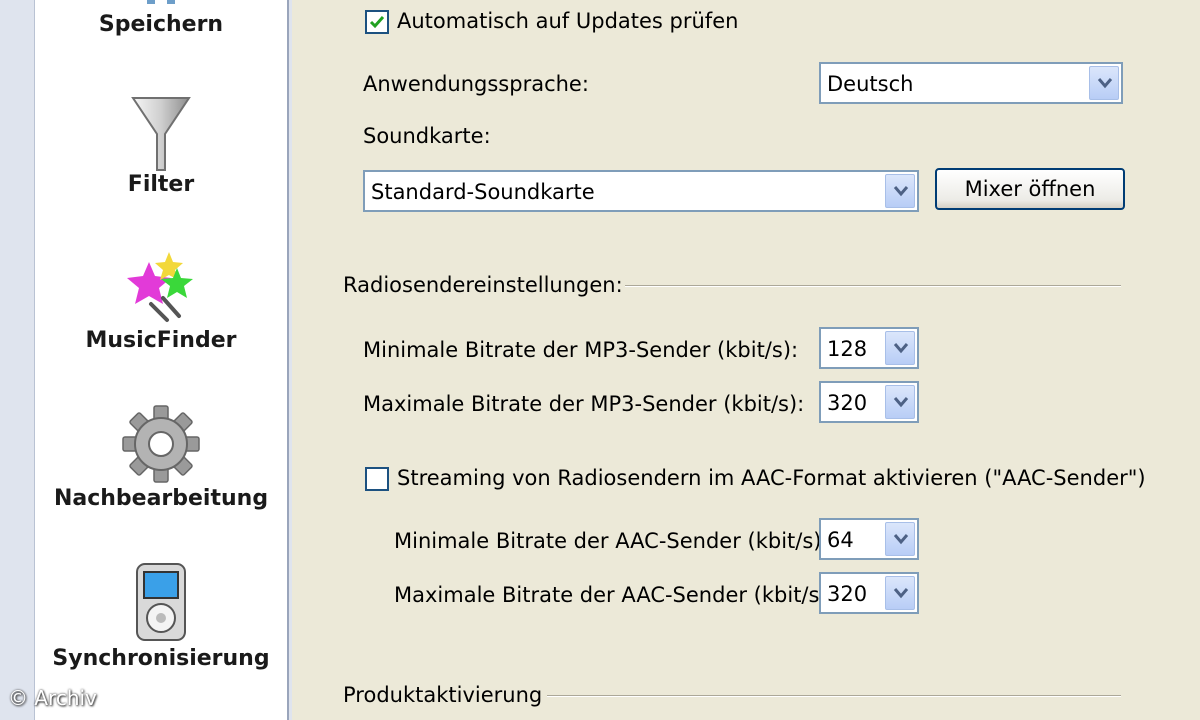 The height and width of the screenshot is (720, 1200). Describe the element at coordinates (847, 594) in the screenshot. I see `aac-max-bitrate-value: 320` at that location.